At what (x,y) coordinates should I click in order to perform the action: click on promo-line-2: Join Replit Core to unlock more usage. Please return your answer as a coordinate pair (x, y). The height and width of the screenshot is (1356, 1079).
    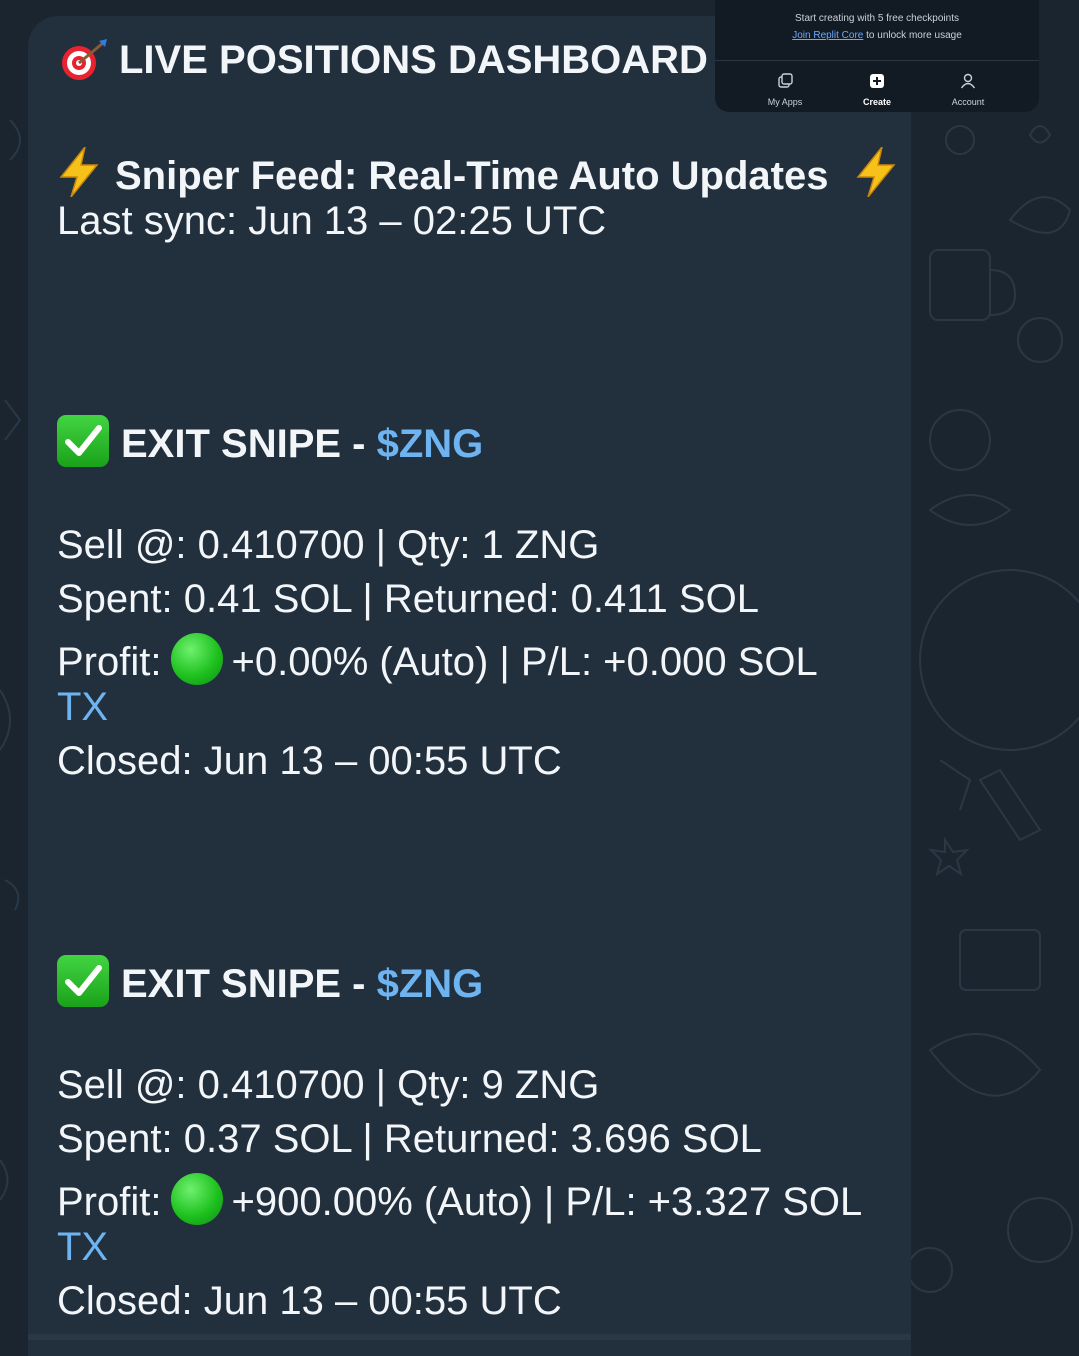
    Looking at the image, I should click on (877, 35).